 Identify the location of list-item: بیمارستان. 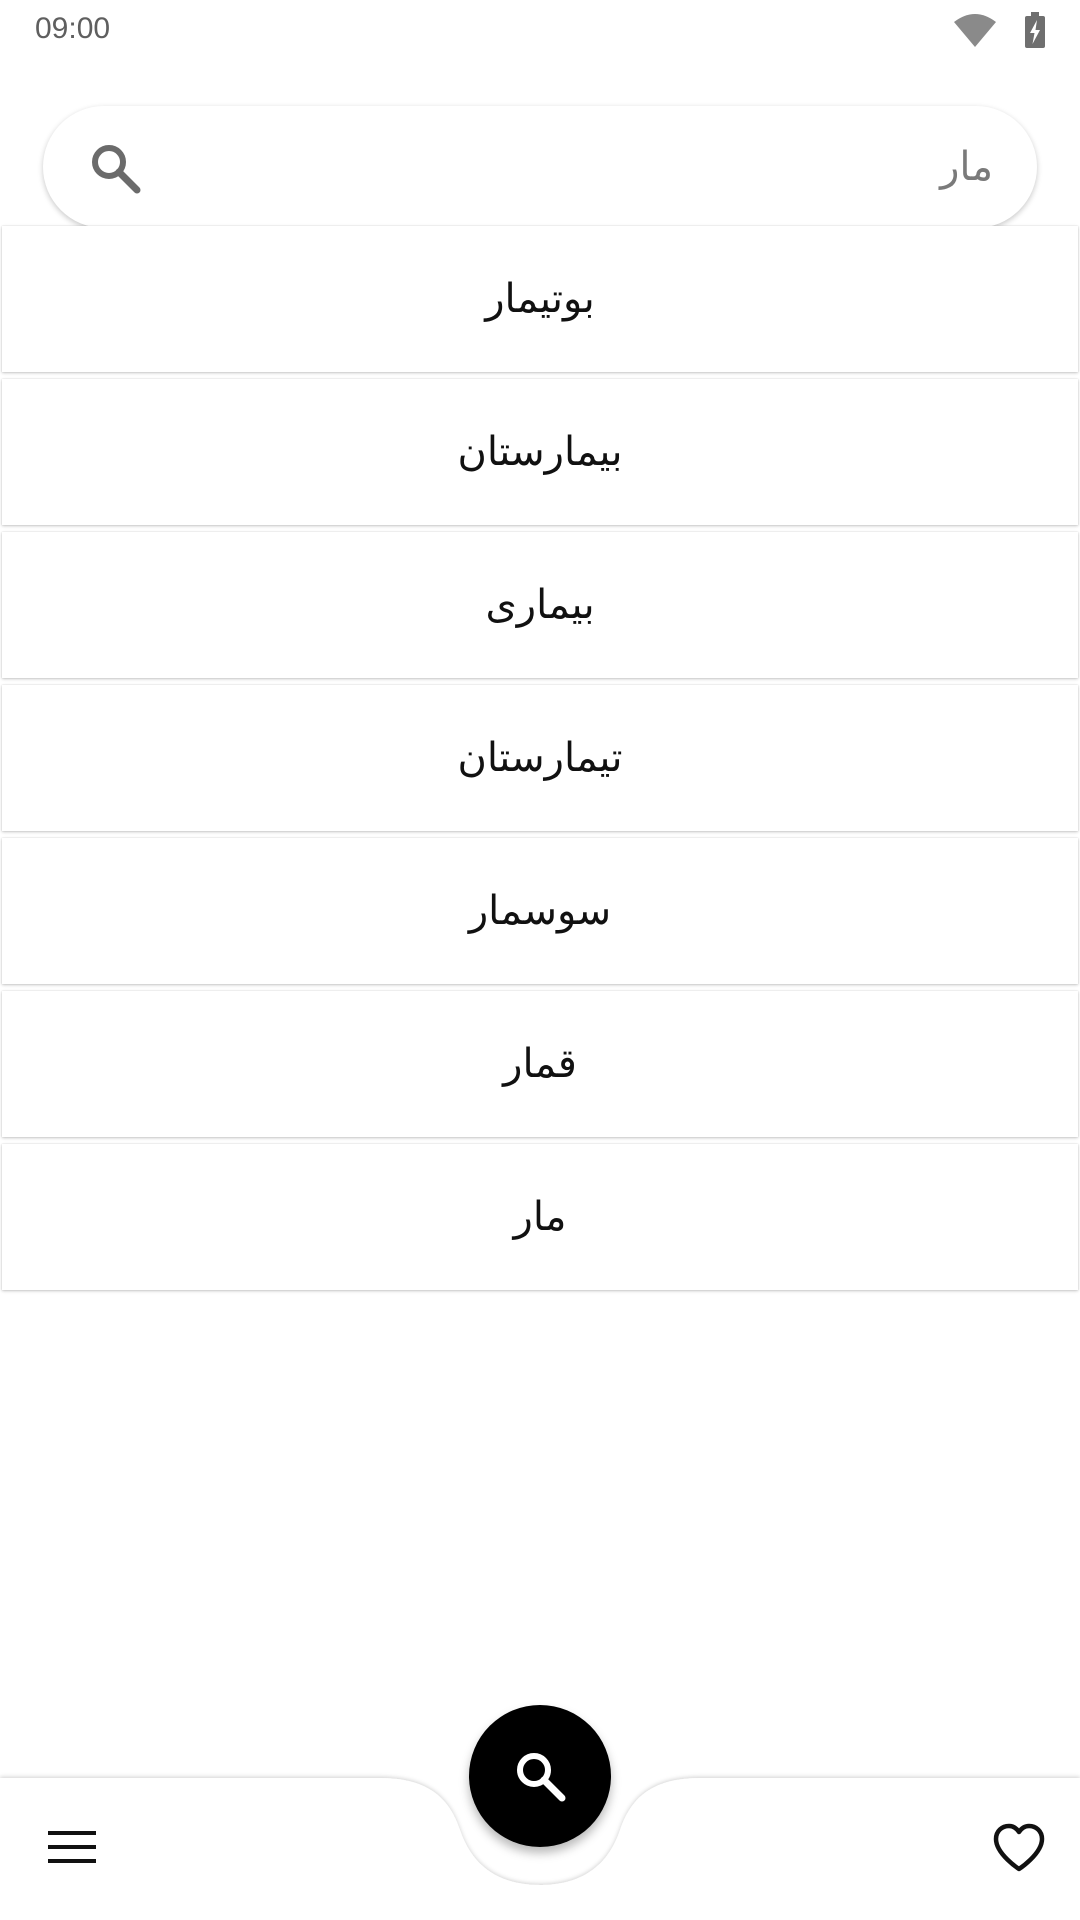
(540, 452).